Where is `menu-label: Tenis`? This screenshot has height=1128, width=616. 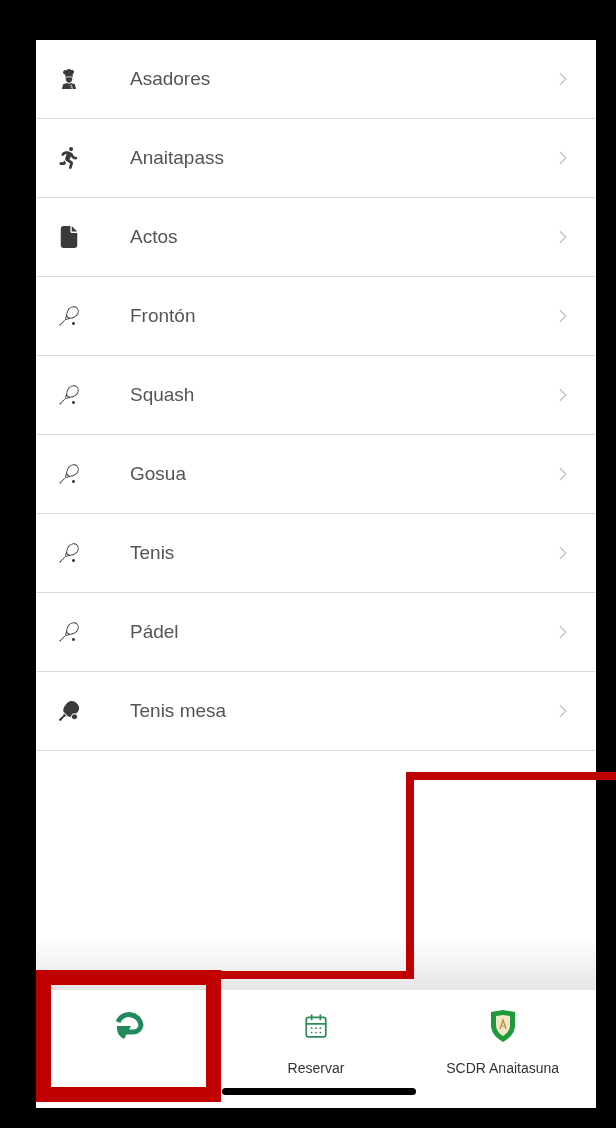 menu-label: Tenis is located at coordinates (153, 552).